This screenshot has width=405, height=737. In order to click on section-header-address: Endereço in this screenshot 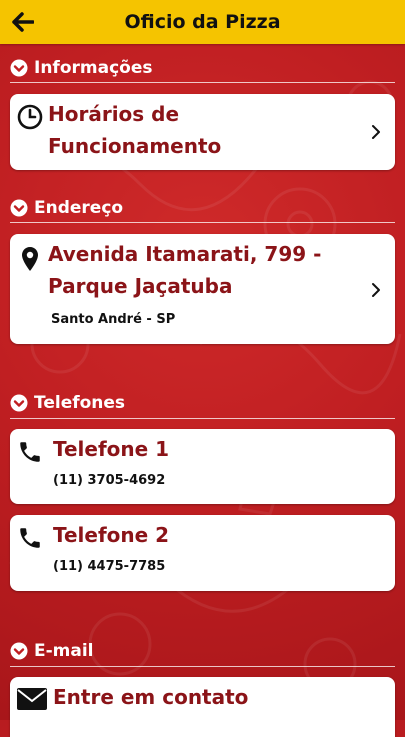, I will do `click(66, 208)`.